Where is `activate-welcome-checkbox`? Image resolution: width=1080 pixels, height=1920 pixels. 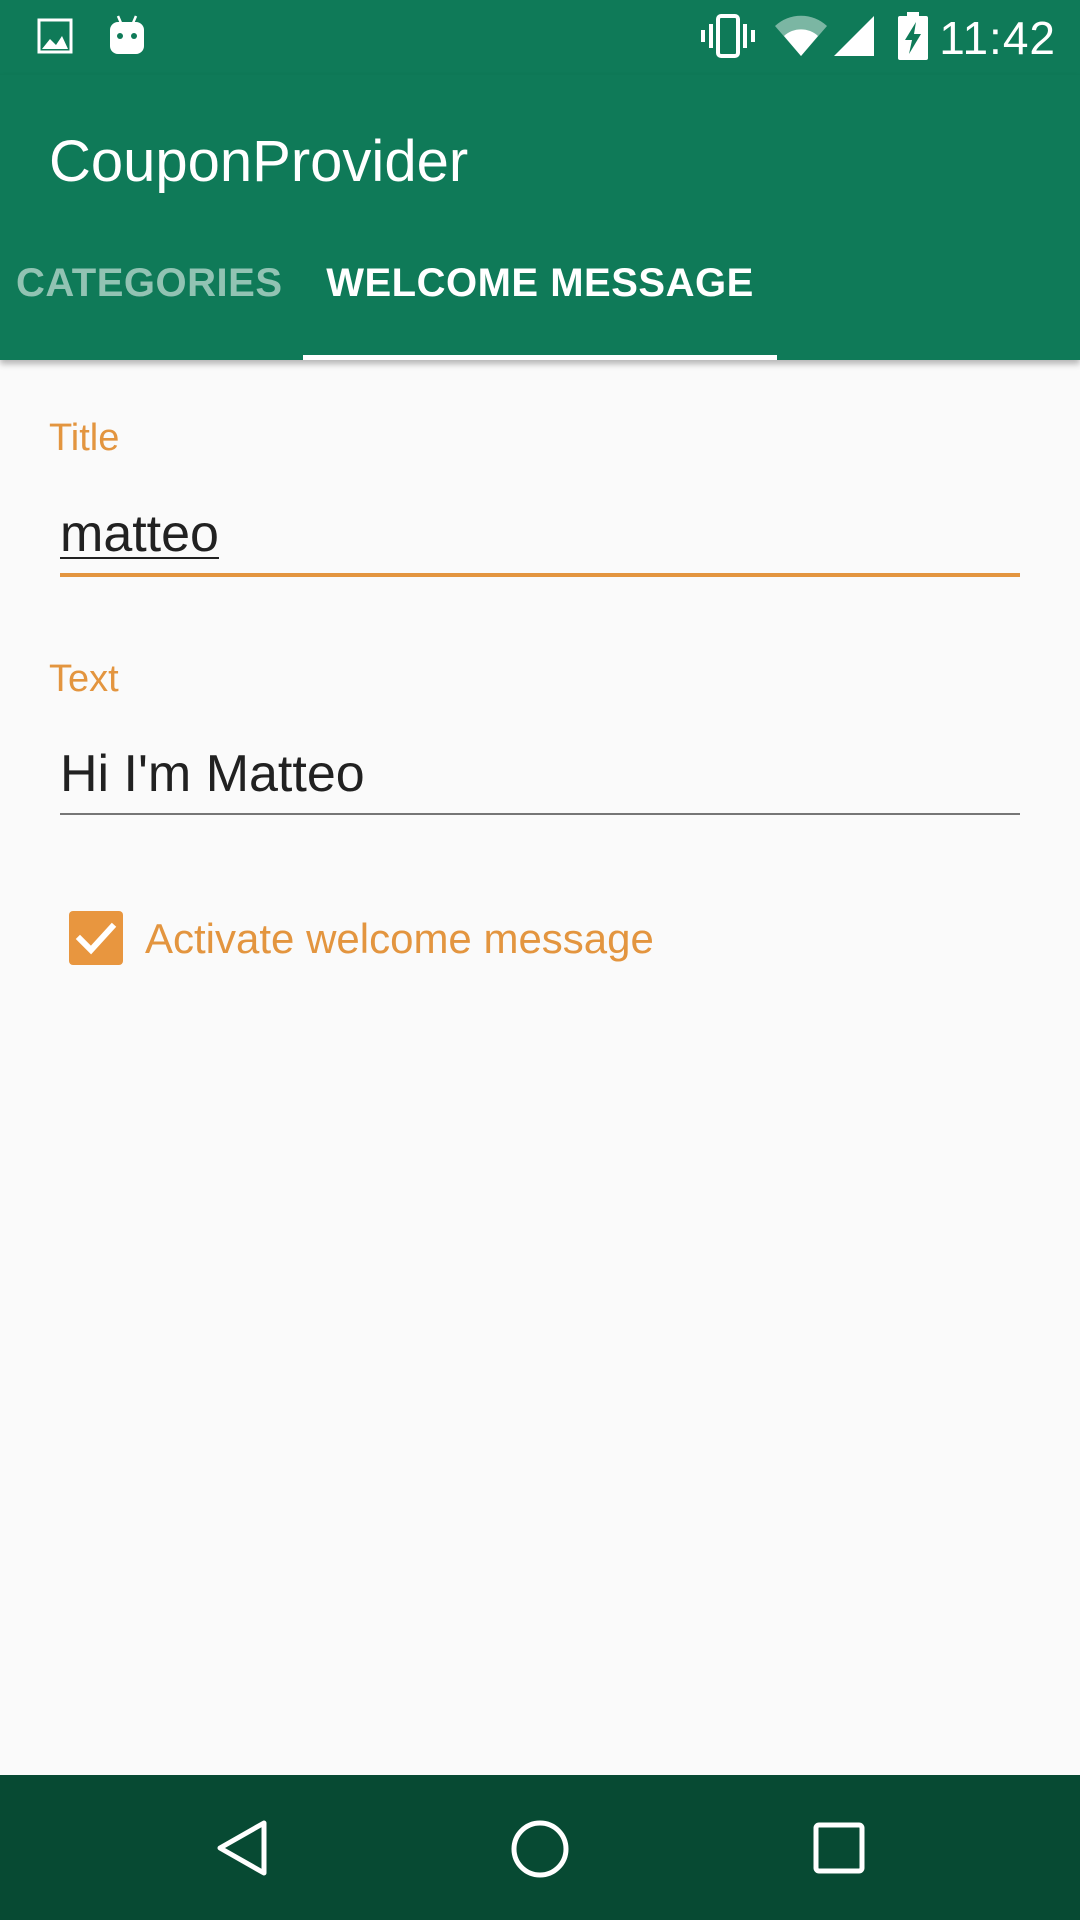
activate-welcome-checkbox is located at coordinates (96, 938).